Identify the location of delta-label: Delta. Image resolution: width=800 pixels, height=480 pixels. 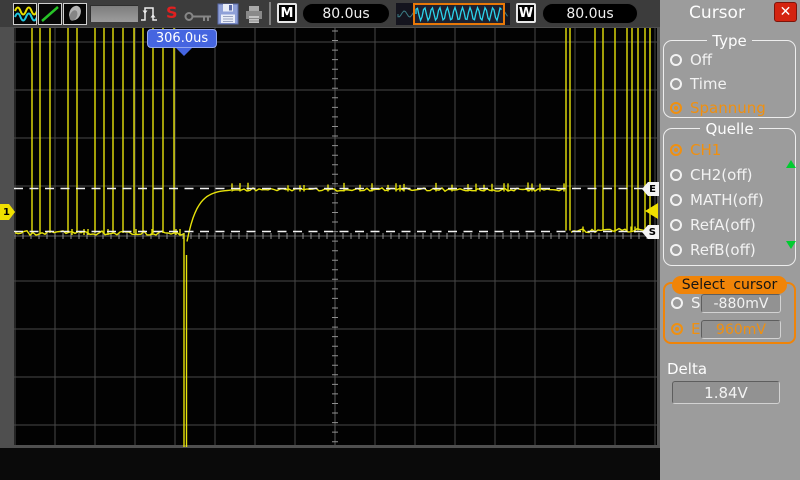
(687, 369).